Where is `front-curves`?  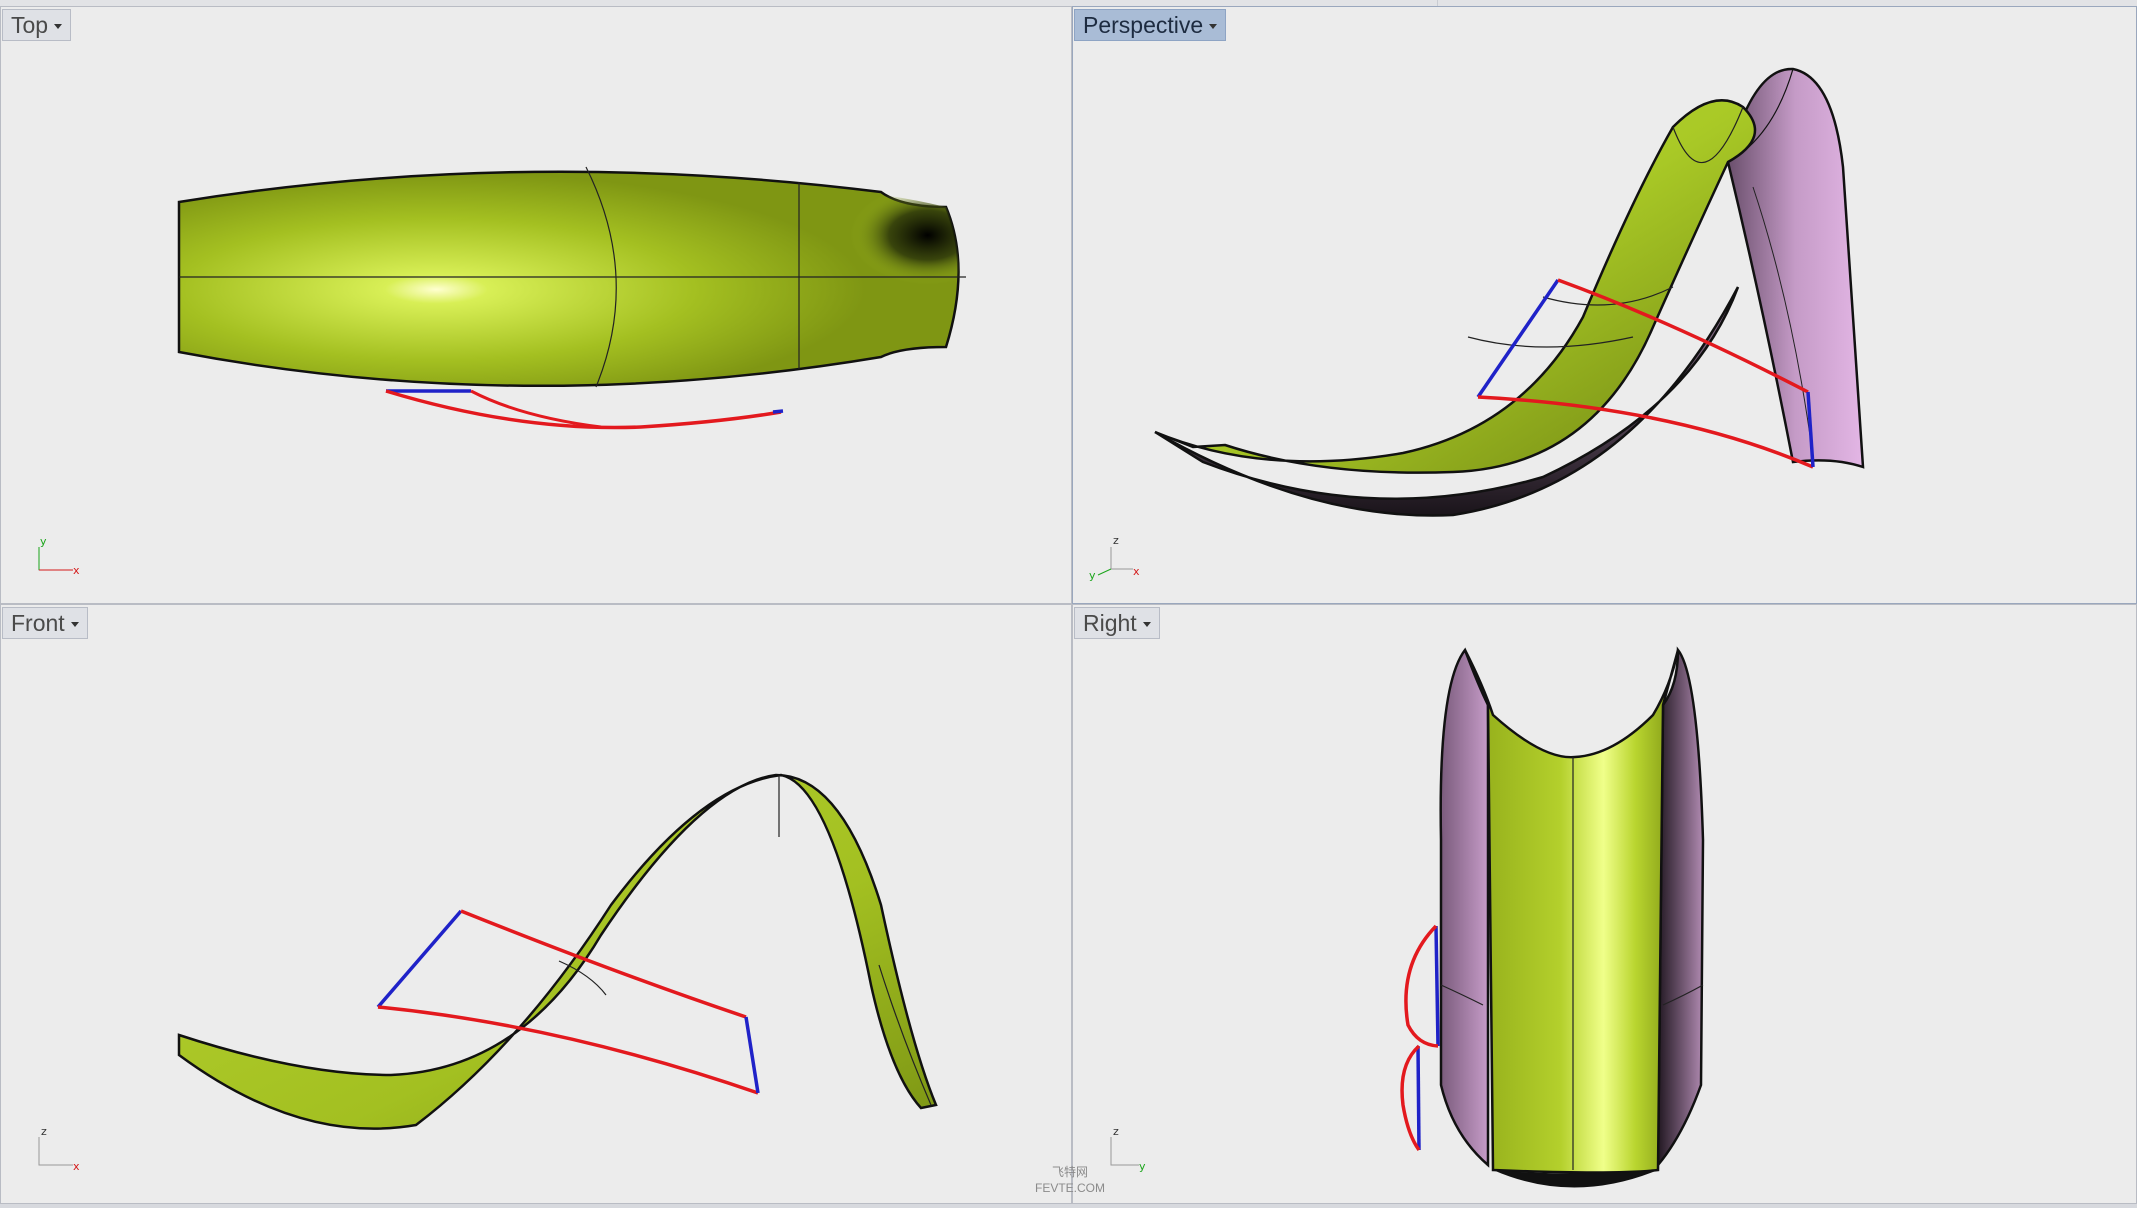 front-curves is located at coordinates (568, 1002).